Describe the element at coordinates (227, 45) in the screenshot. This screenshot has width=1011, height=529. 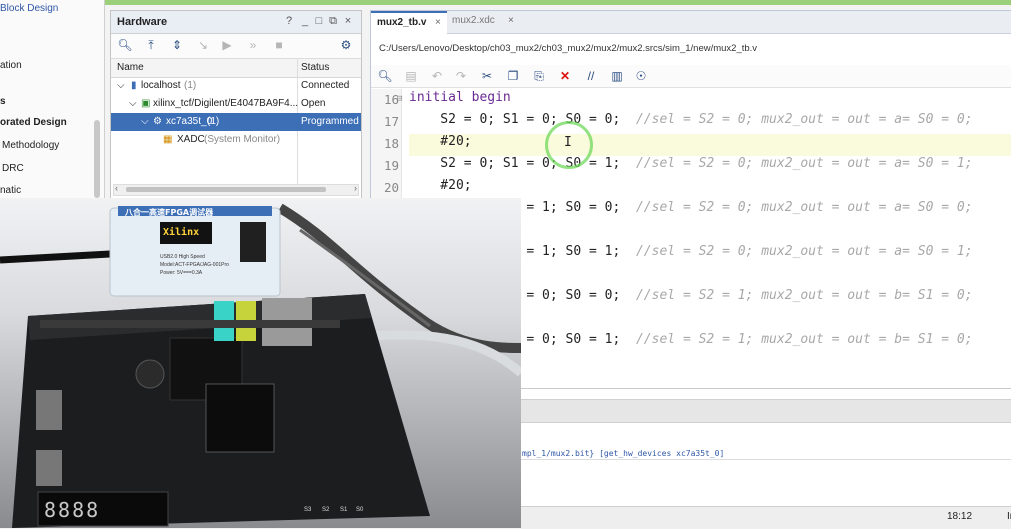
I see `run-icon: ▶` at that location.